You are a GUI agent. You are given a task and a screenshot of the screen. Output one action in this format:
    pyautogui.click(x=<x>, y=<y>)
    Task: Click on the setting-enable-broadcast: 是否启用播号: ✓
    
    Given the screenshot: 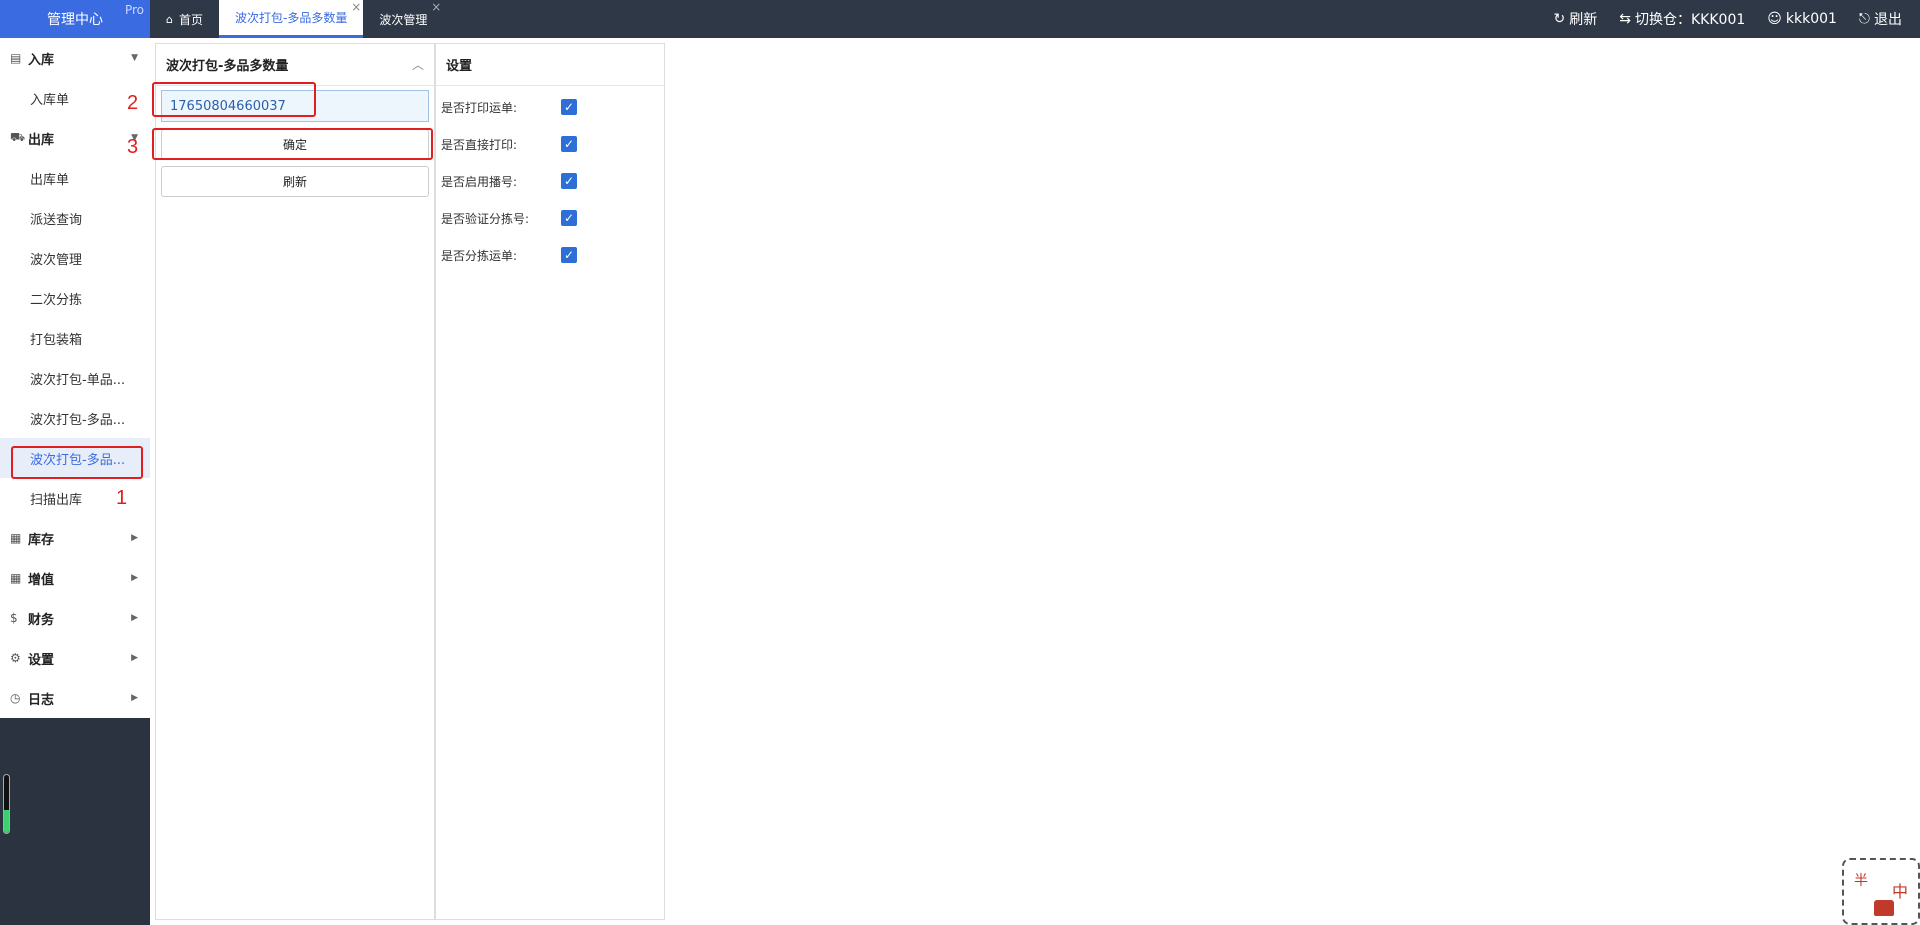 What is the action you would take?
    pyautogui.click(x=509, y=181)
    